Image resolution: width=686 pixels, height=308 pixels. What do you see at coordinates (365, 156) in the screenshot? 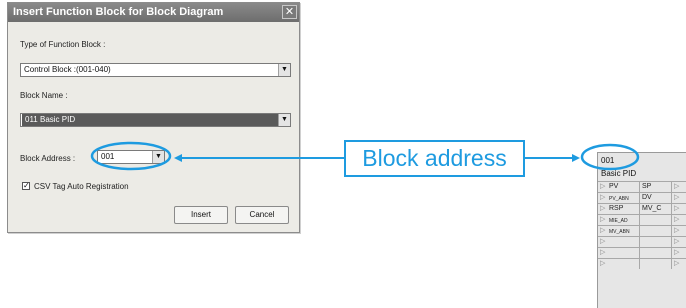
I see `annotation-overlay` at bounding box center [365, 156].